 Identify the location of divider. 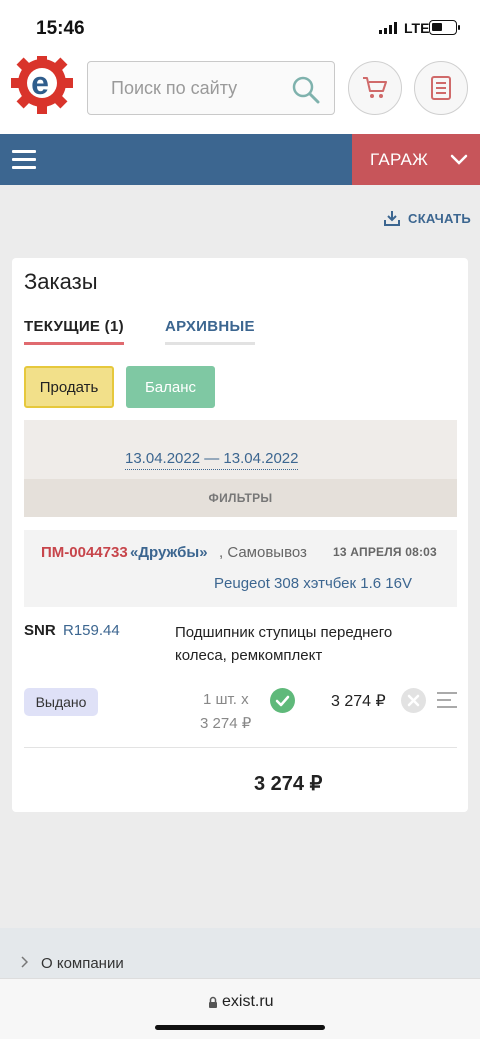
(240, 747).